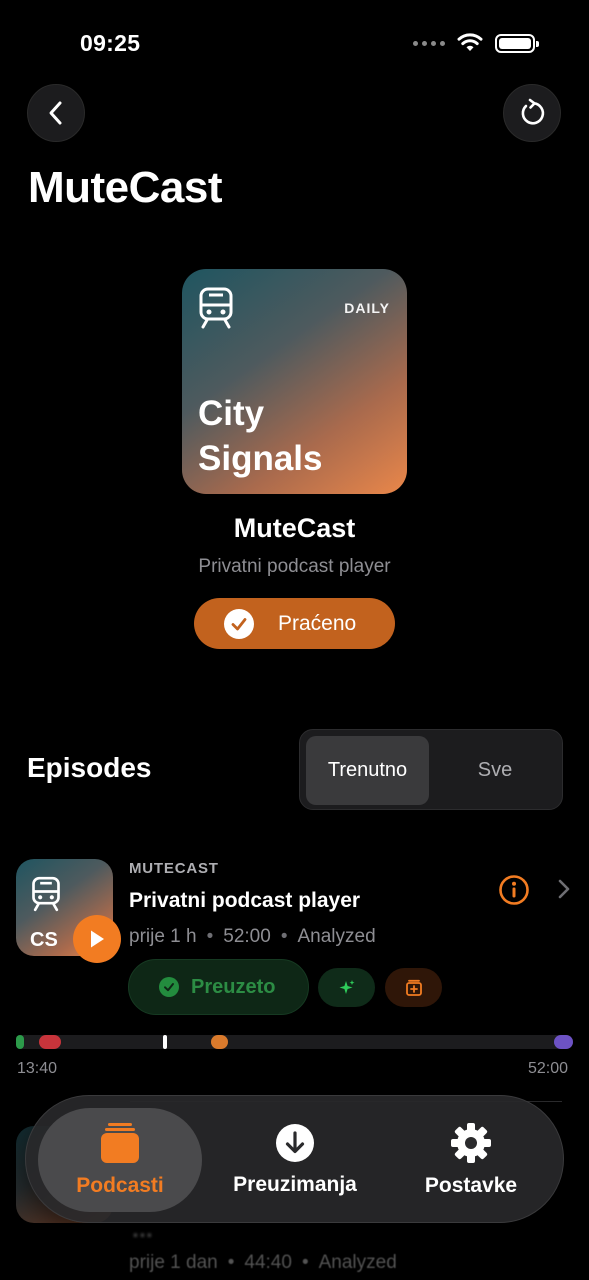 The height and width of the screenshot is (1280, 589). I want to click on follow-button: Praćeno, so click(294, 623).